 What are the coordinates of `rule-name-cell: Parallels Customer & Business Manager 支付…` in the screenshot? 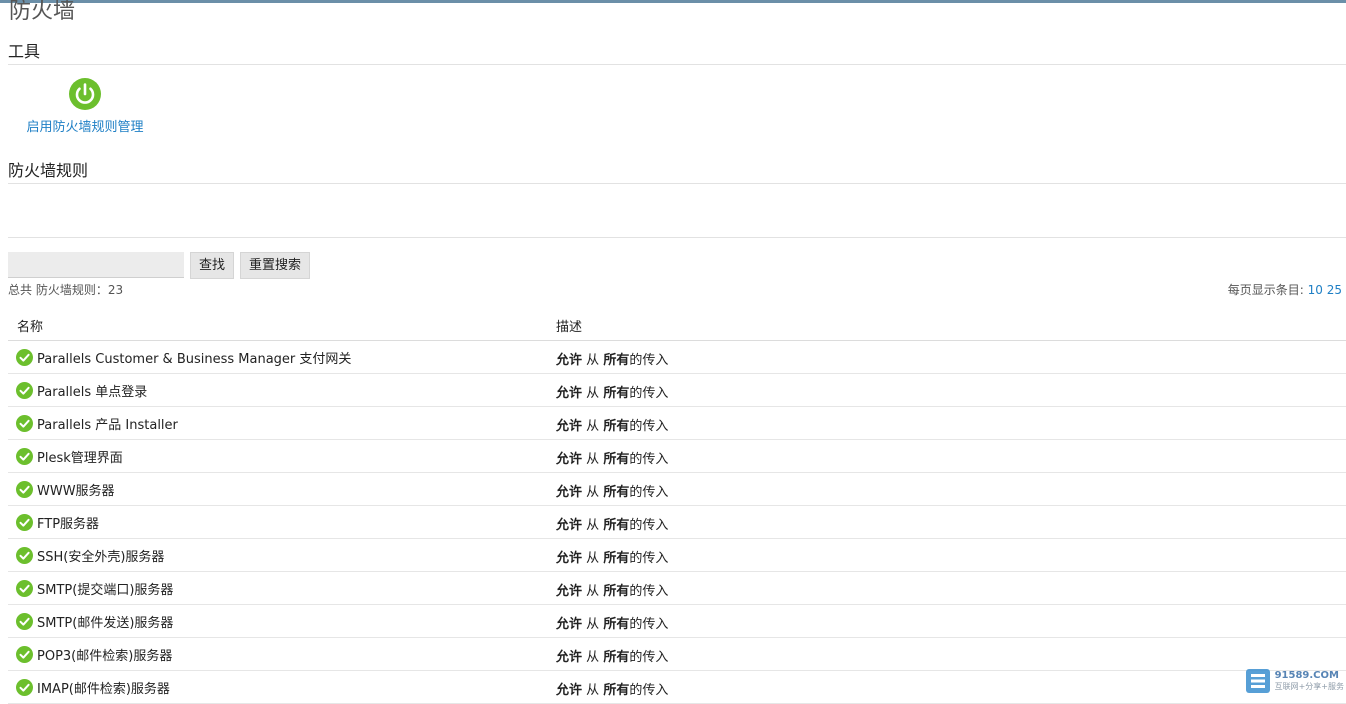 It's located at (183, 357).